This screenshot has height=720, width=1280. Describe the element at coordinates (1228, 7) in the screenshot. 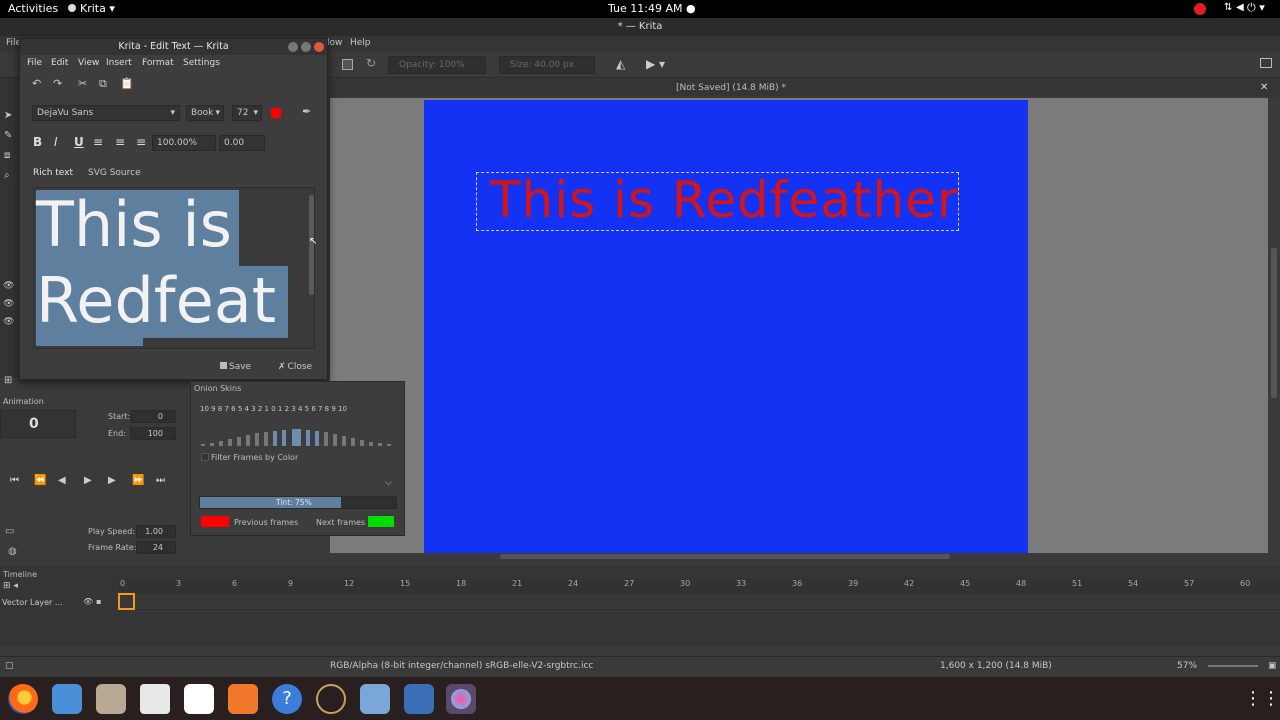

I see `network-icon: ⇅` at that location.